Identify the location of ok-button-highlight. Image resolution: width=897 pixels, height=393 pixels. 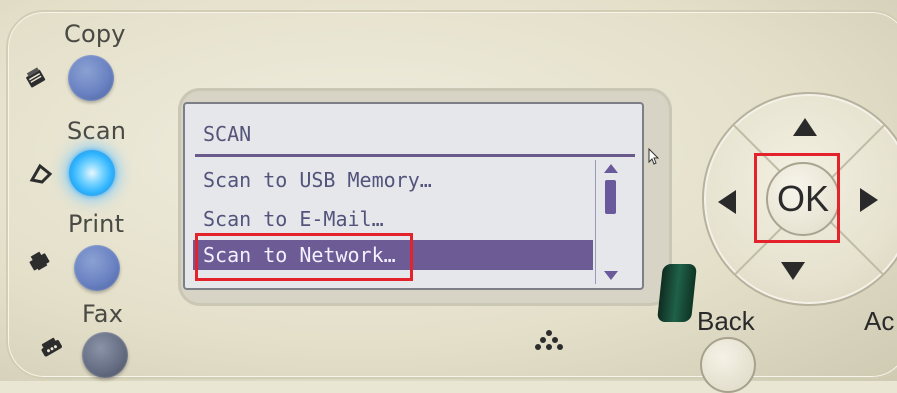
(797, 198).